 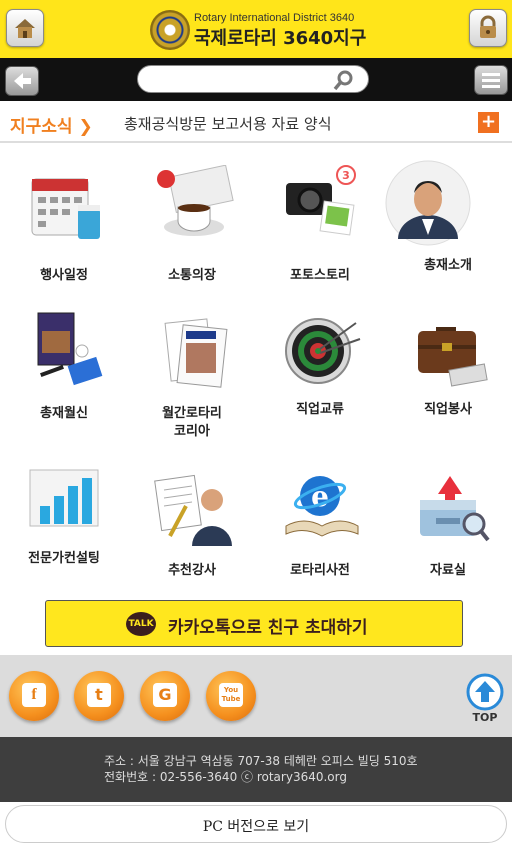 I want to click on back-button, so click(x=22, y=81).